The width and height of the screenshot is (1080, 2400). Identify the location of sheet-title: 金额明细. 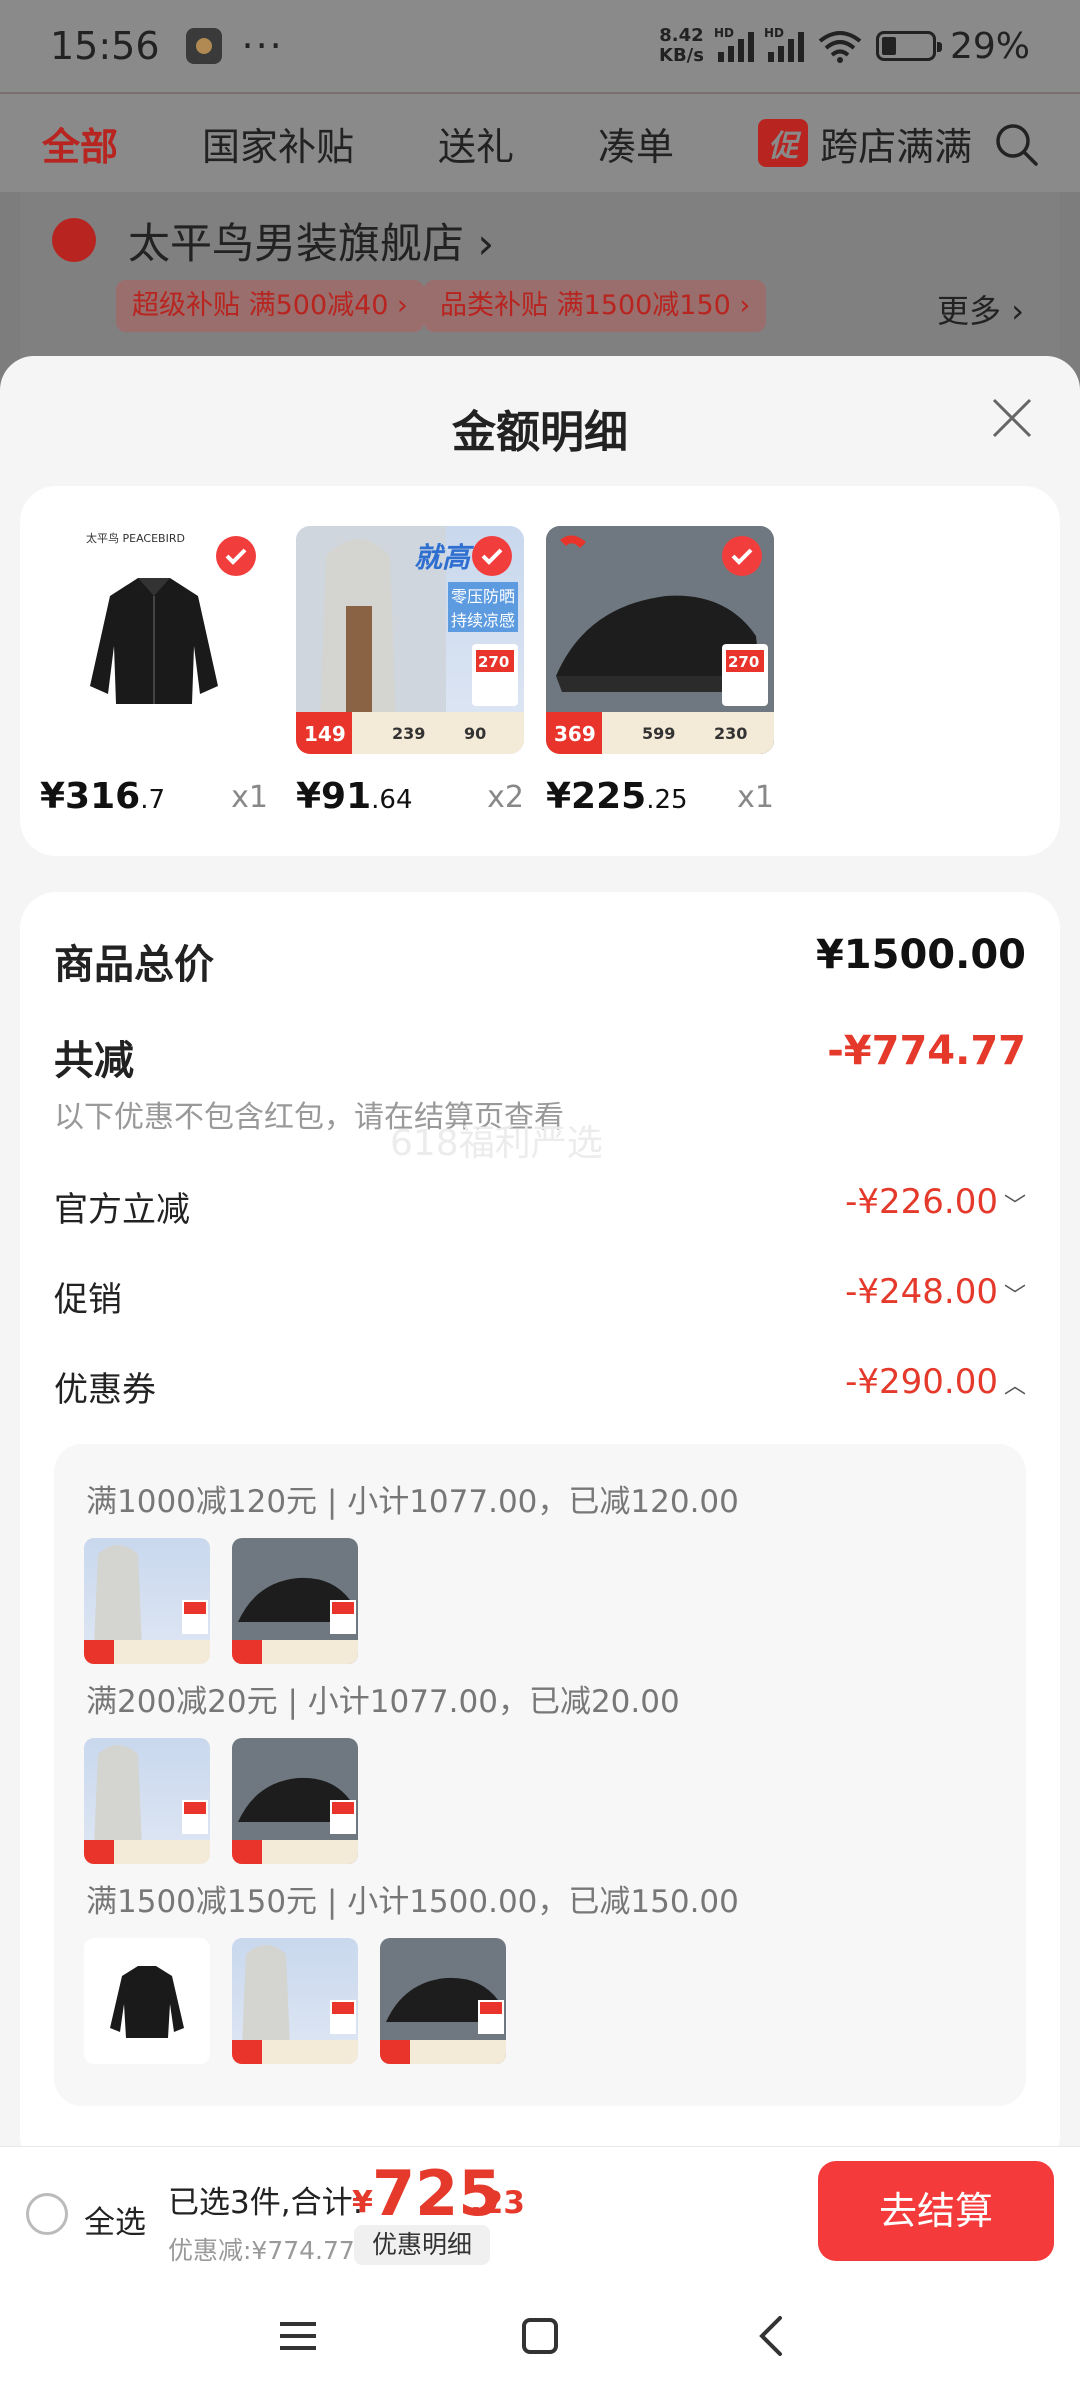
(540, 432).